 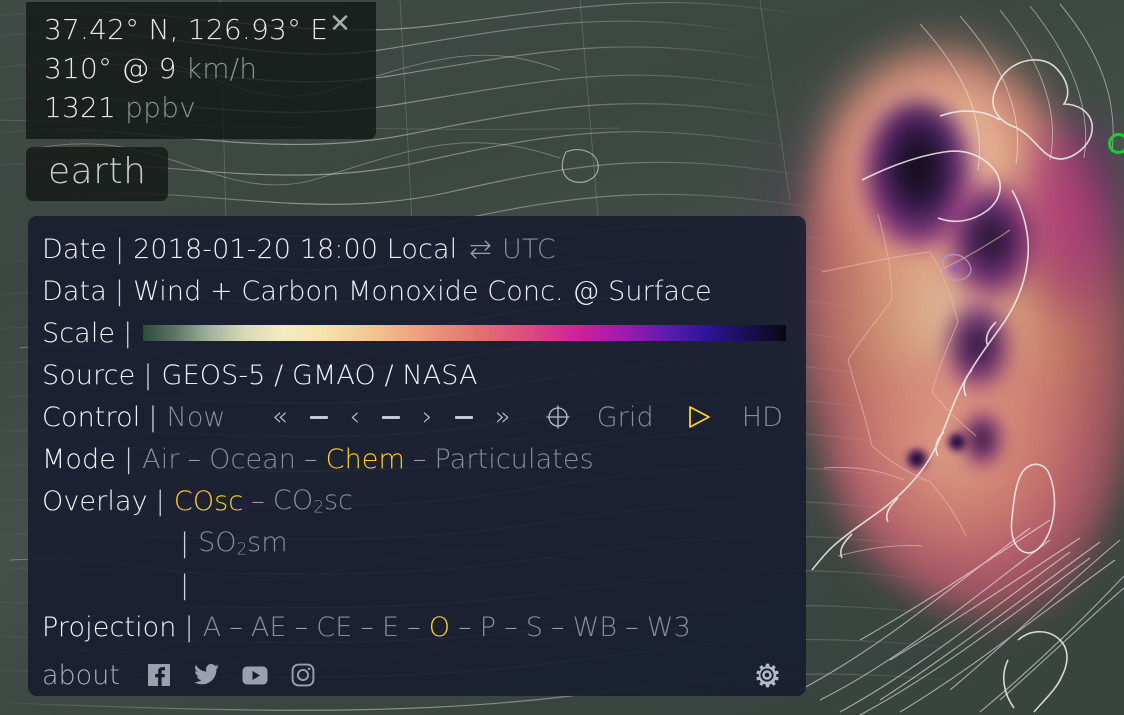 I want to click on date-label: Date, so click(x=74, y=249).